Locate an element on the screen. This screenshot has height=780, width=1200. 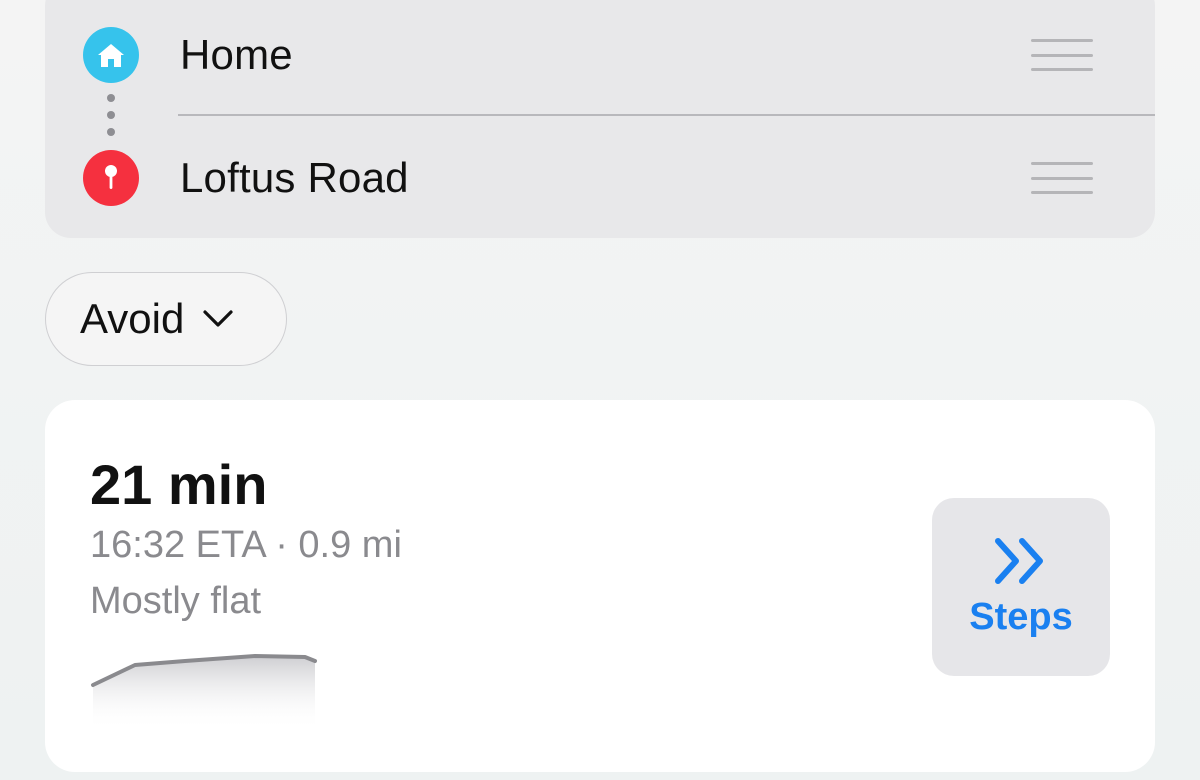
steps-label: Steps is located at coordinates (1021, 616).